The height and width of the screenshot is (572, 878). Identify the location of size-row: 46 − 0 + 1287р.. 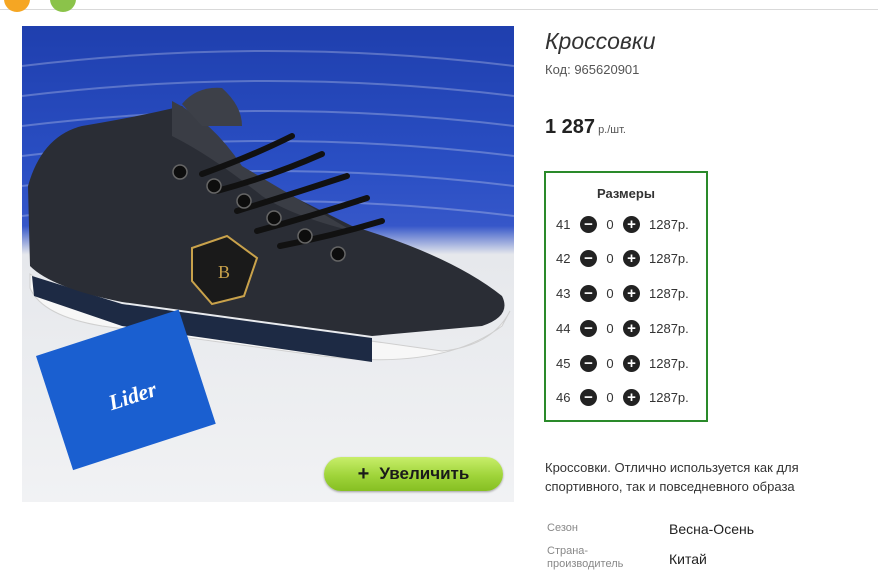
(622, 397).